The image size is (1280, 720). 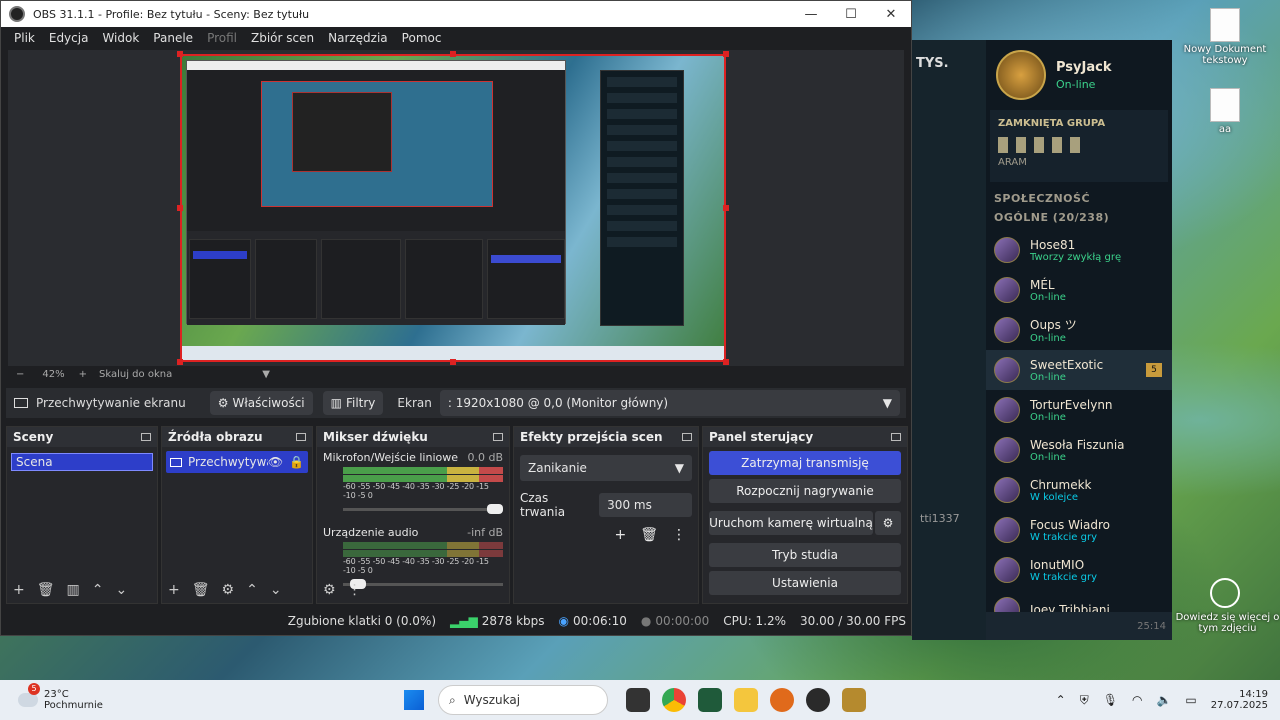 I want to click on monitor-icon, so click(x=176, y=462).